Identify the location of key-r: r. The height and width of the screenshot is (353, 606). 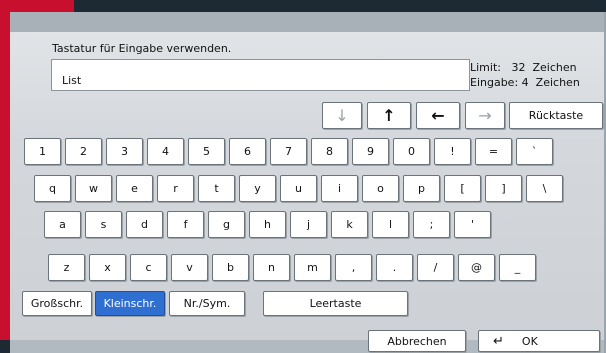
(175, 188).